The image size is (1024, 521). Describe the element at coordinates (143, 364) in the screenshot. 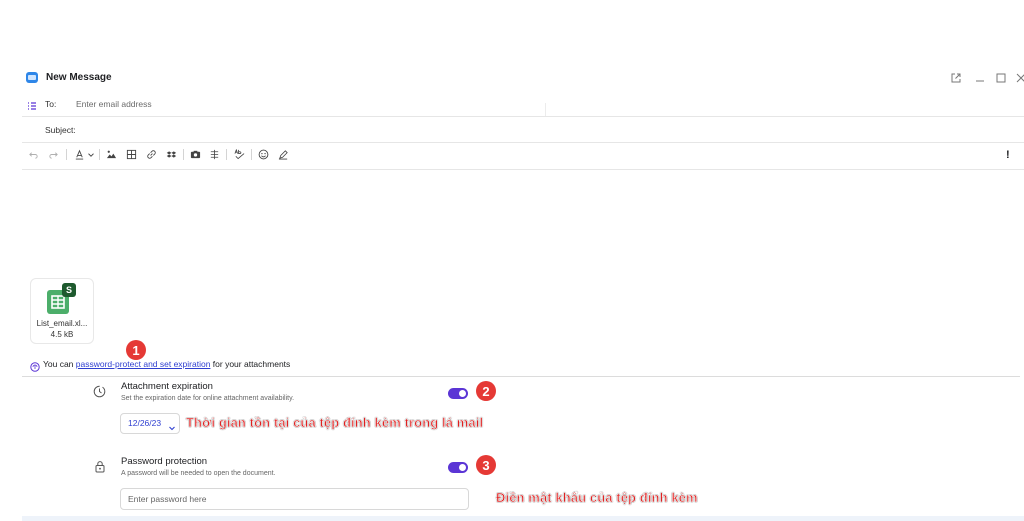

I see `notice-link: password-protect and set expiration` at that location.